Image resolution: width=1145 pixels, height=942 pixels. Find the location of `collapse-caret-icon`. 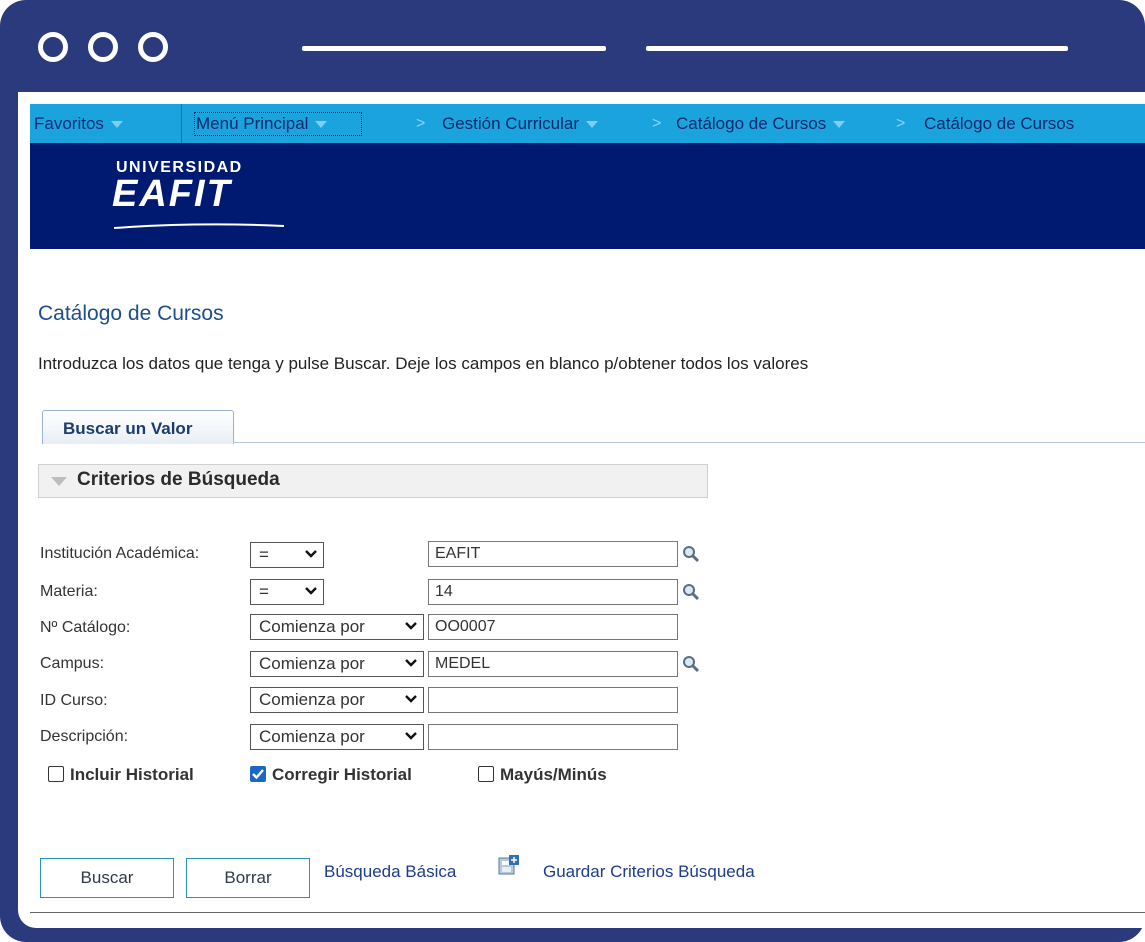

collapse-caret-icon is located at coordinates (59, 481).